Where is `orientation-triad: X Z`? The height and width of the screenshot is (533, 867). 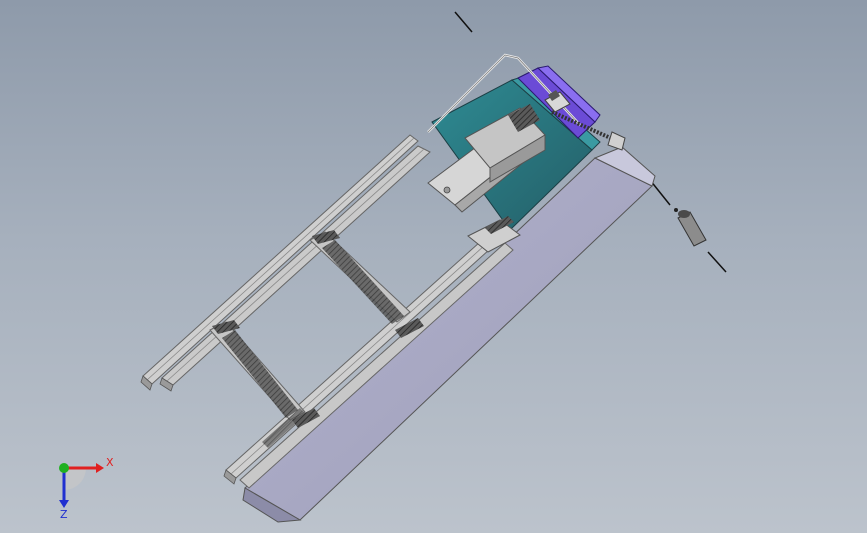 orientation-triad: X Z is located at coordinates (83, 485).